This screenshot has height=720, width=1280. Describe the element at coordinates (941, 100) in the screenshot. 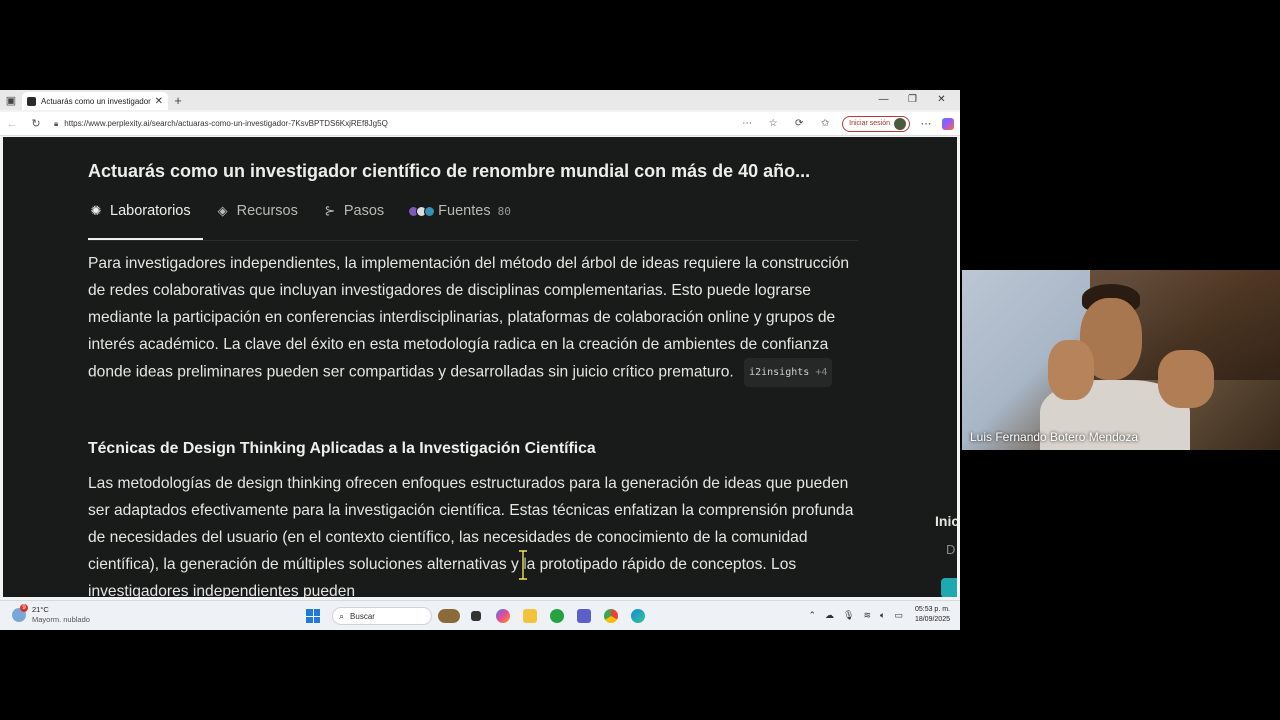

I see `close-window-icon: ✕` at that location.